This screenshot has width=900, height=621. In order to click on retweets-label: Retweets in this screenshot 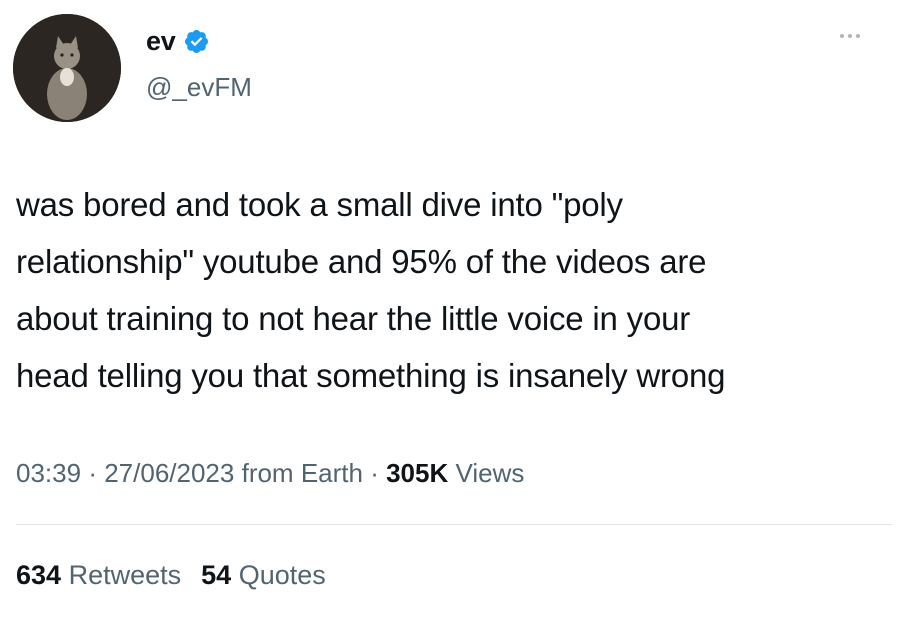, I will do `click(125, 575)`.